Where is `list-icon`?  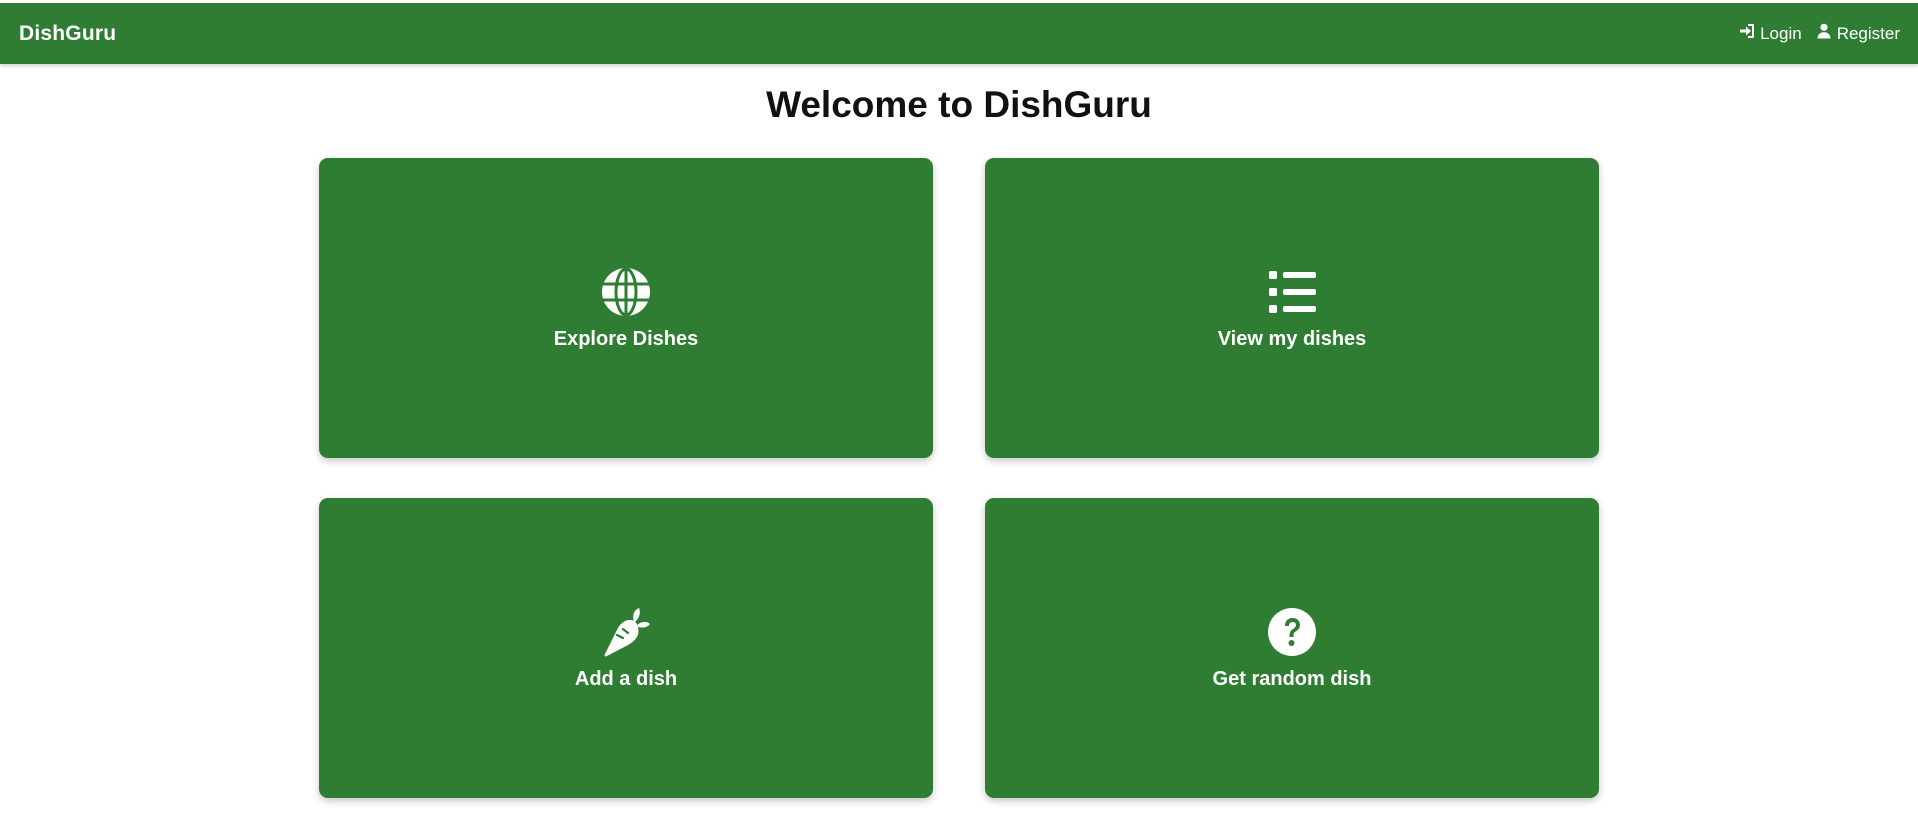
list-icon is located at coordinates (1292, 292).